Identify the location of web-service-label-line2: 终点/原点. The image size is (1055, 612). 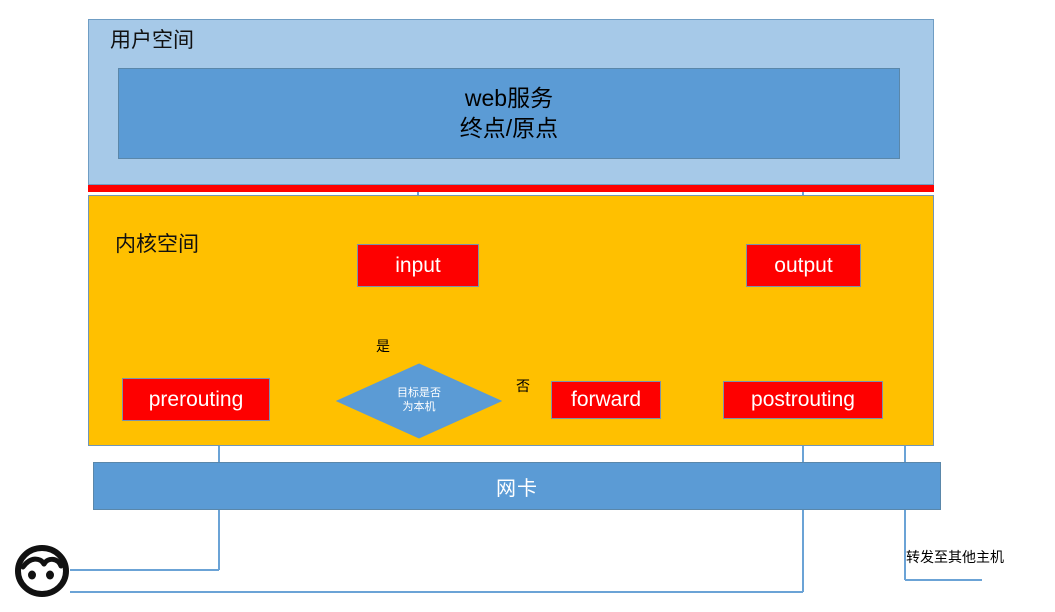
(509, 127).